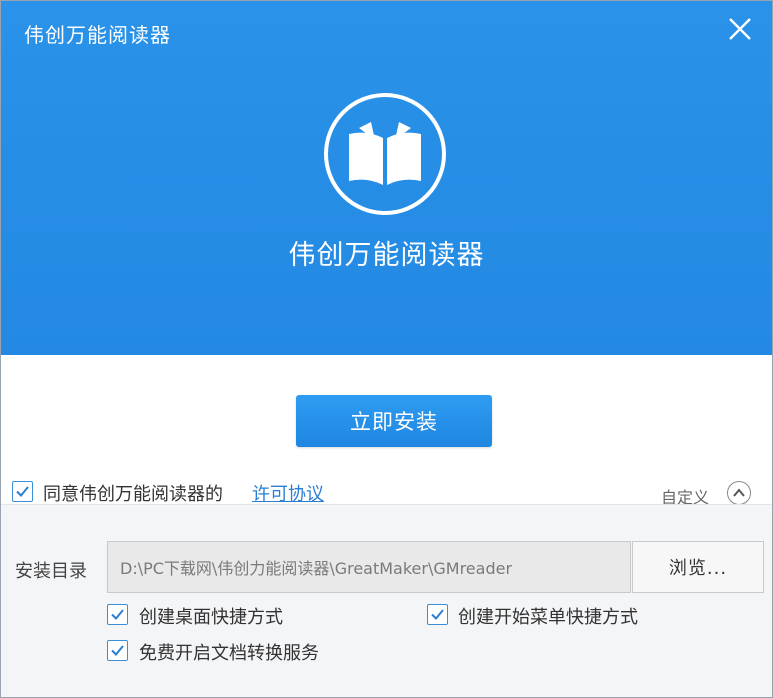  I want to click on close-button, so click(740, 29).